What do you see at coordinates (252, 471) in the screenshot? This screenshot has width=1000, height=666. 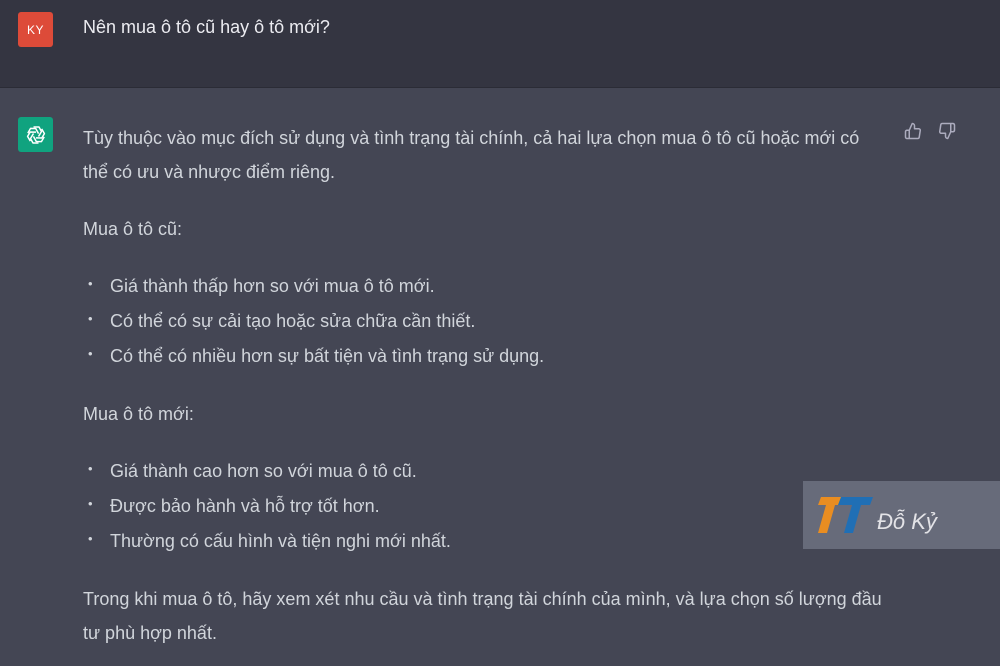 I see `list-item: • Giá thành cao hơn so với mua ô tô cũ.` at bounding box center [252, 471].